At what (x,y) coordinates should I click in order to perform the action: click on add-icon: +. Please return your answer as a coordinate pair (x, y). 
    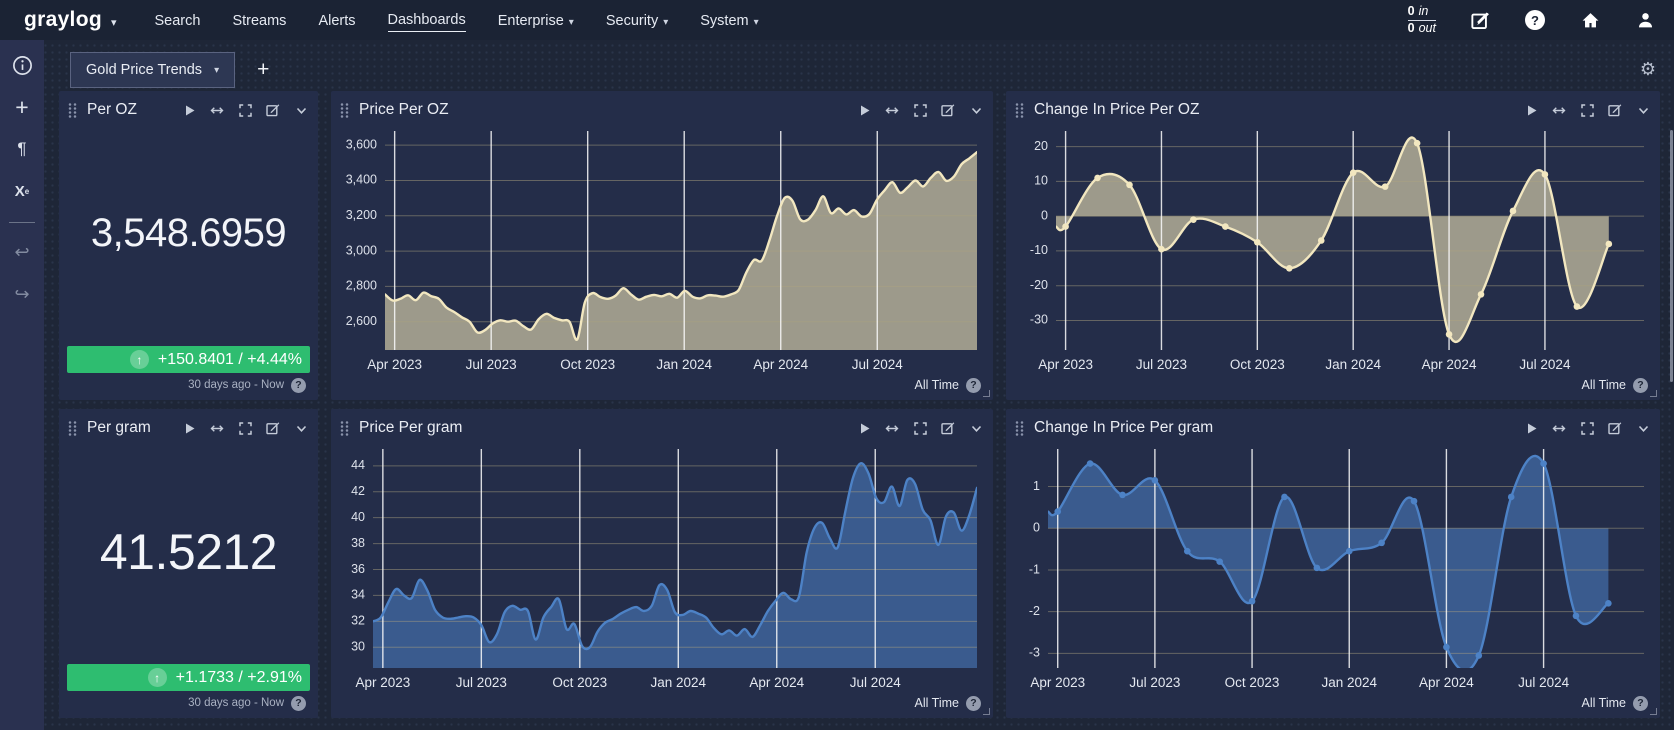
    Looking at the image, I should click on (22, 107).